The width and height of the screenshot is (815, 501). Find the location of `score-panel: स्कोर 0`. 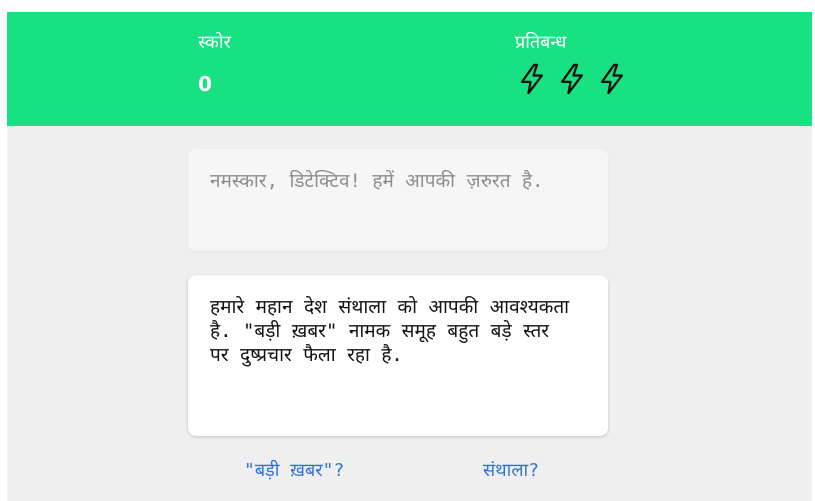

score-panel: स्कोर 0 is located at coordinates (214, 63).